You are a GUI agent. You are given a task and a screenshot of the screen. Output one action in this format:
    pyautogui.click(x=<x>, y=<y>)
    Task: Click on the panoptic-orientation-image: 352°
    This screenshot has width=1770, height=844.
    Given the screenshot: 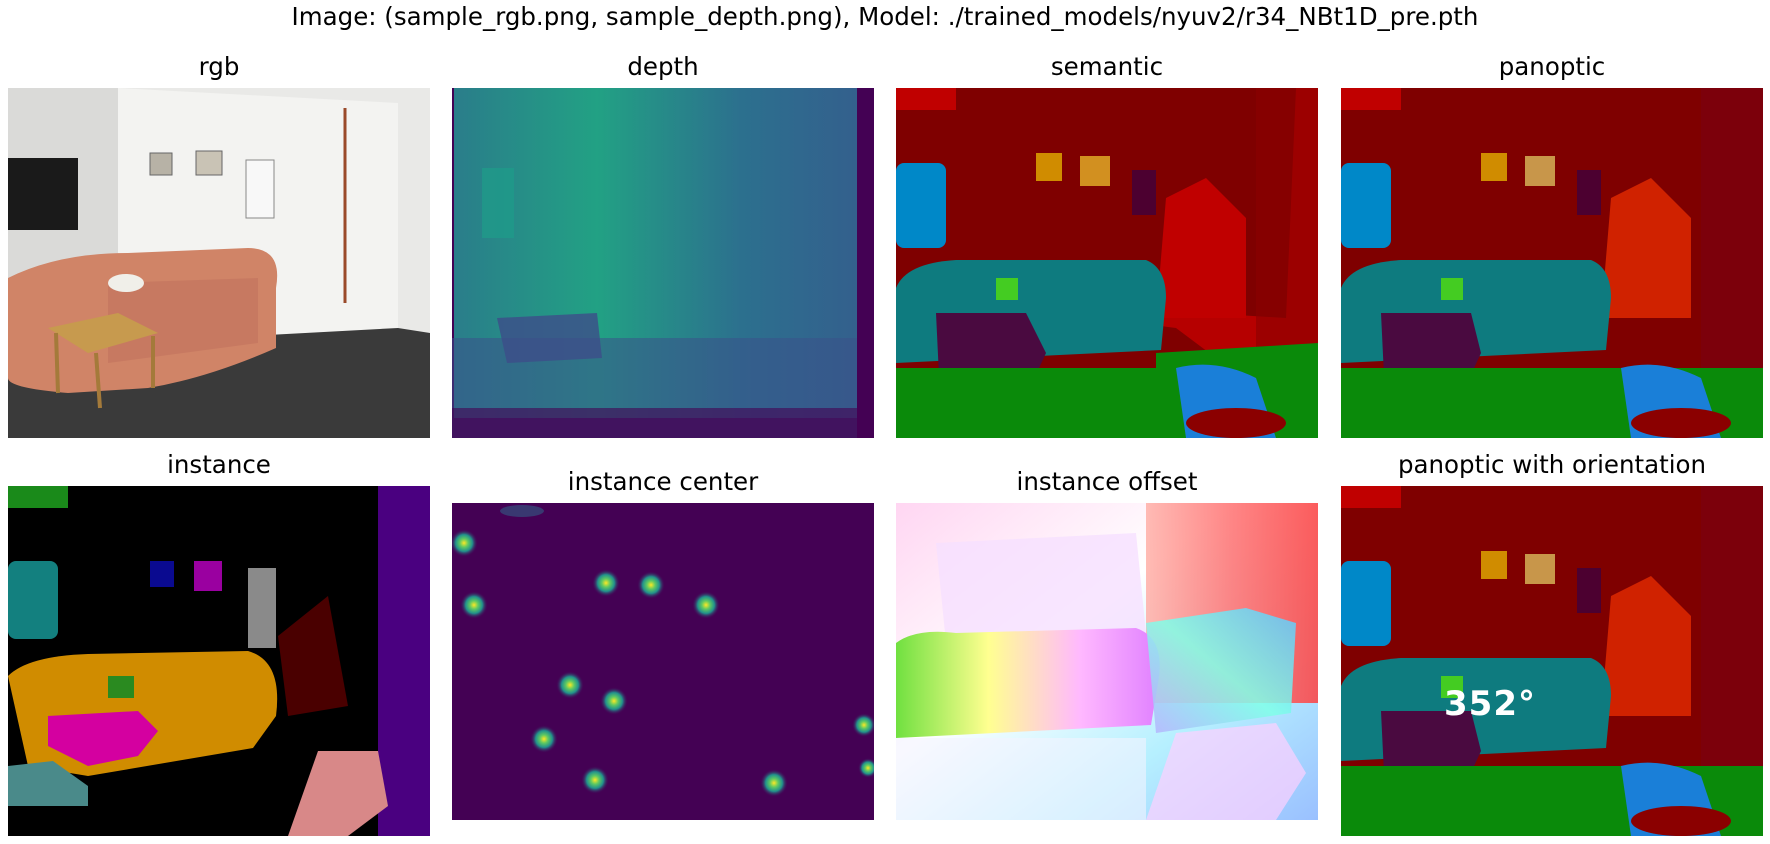 What is the action you would take?
    pyautogui.click(x=1552, y=661)
    